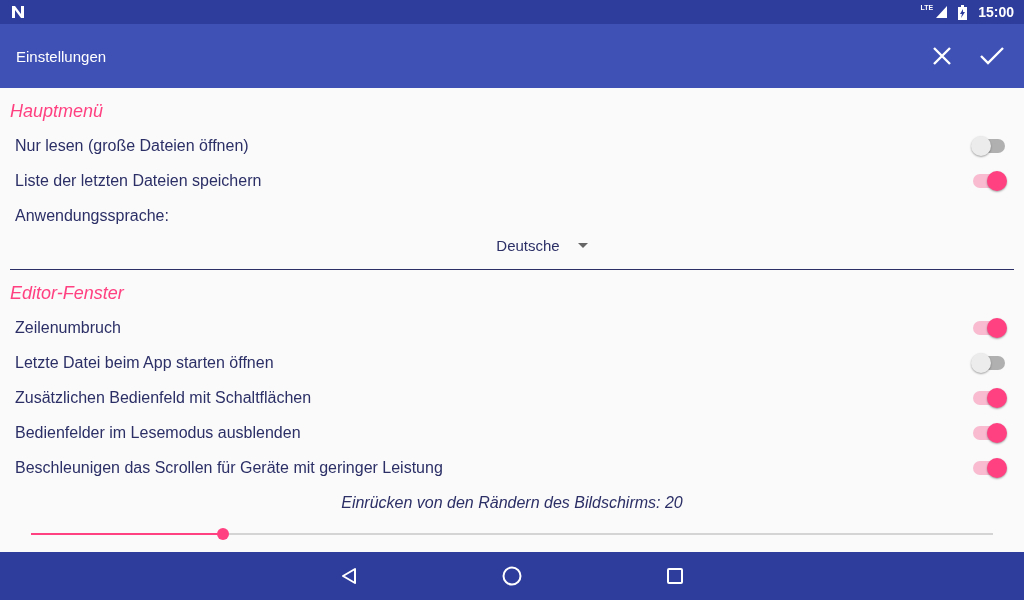  Describe the element at coordinates (996, 12) in the screenshot. I see `status-time: 15:00` at that location.